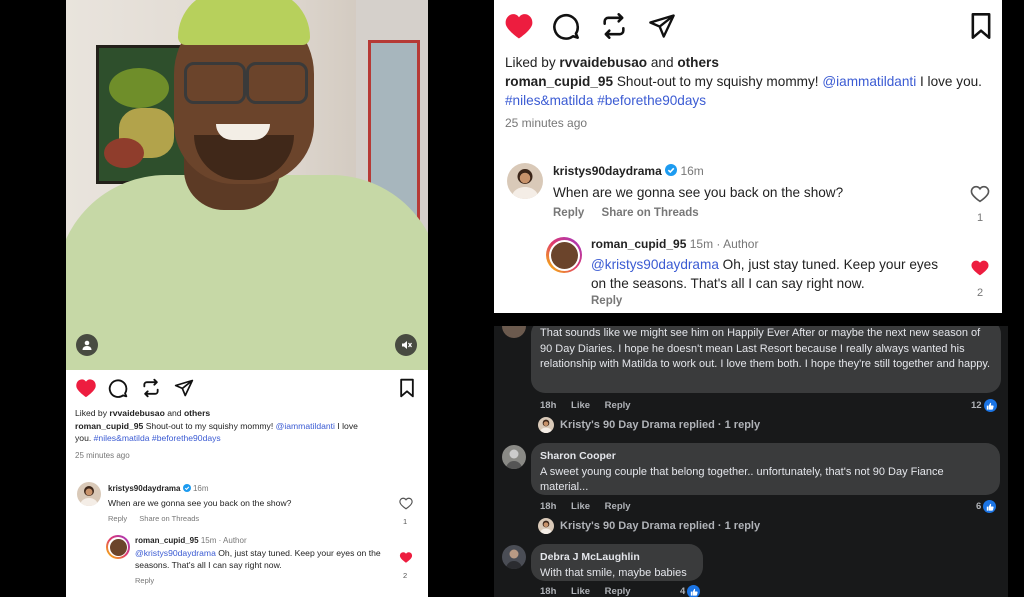  I want to click on glasses, so click(215, 83).